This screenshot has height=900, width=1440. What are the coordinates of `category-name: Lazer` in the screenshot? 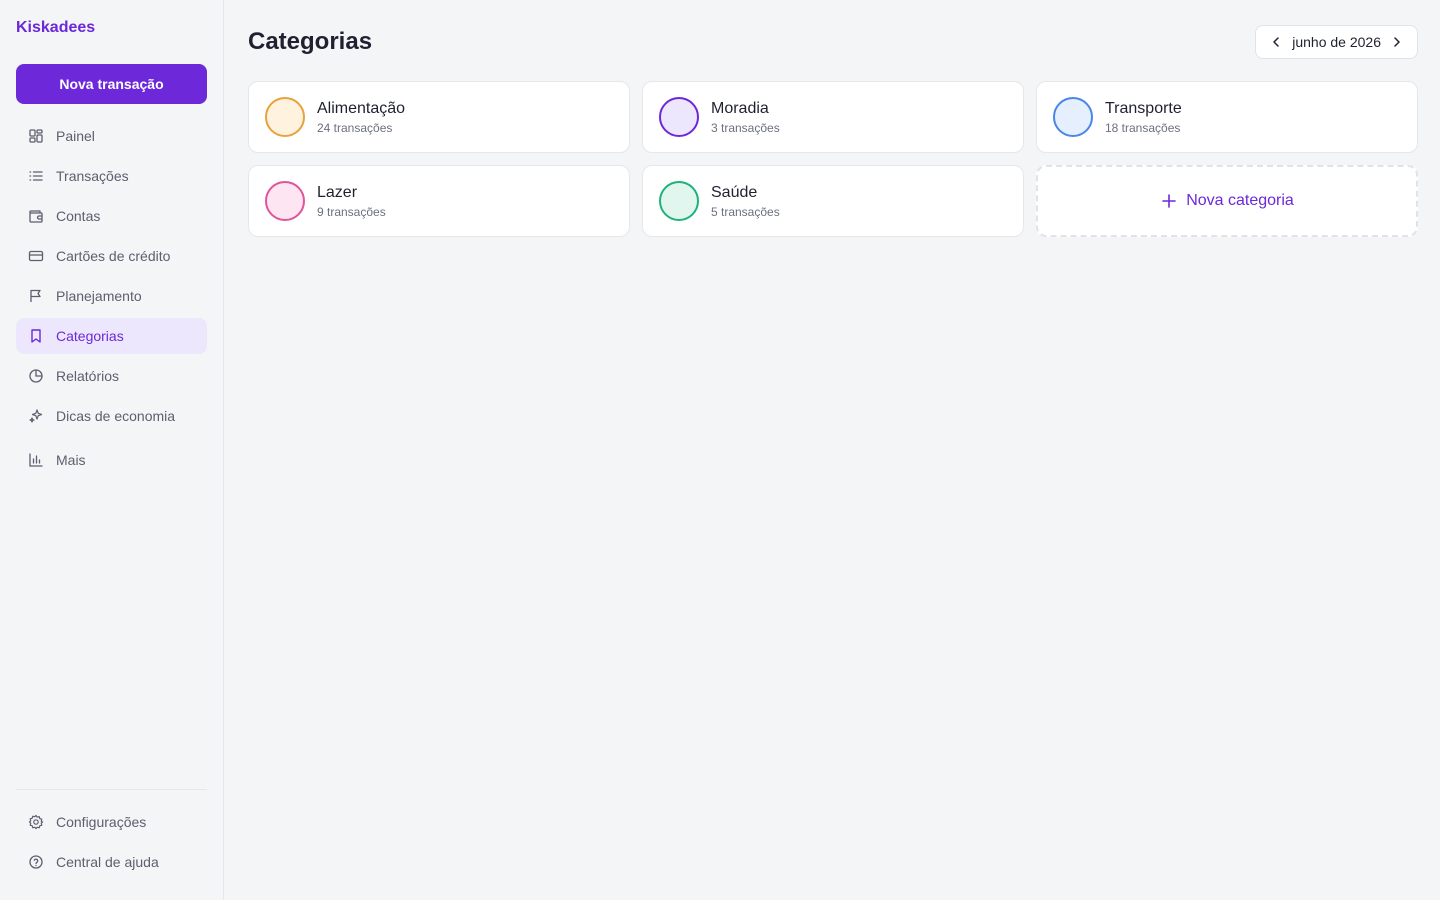 It's located at (337, 192).